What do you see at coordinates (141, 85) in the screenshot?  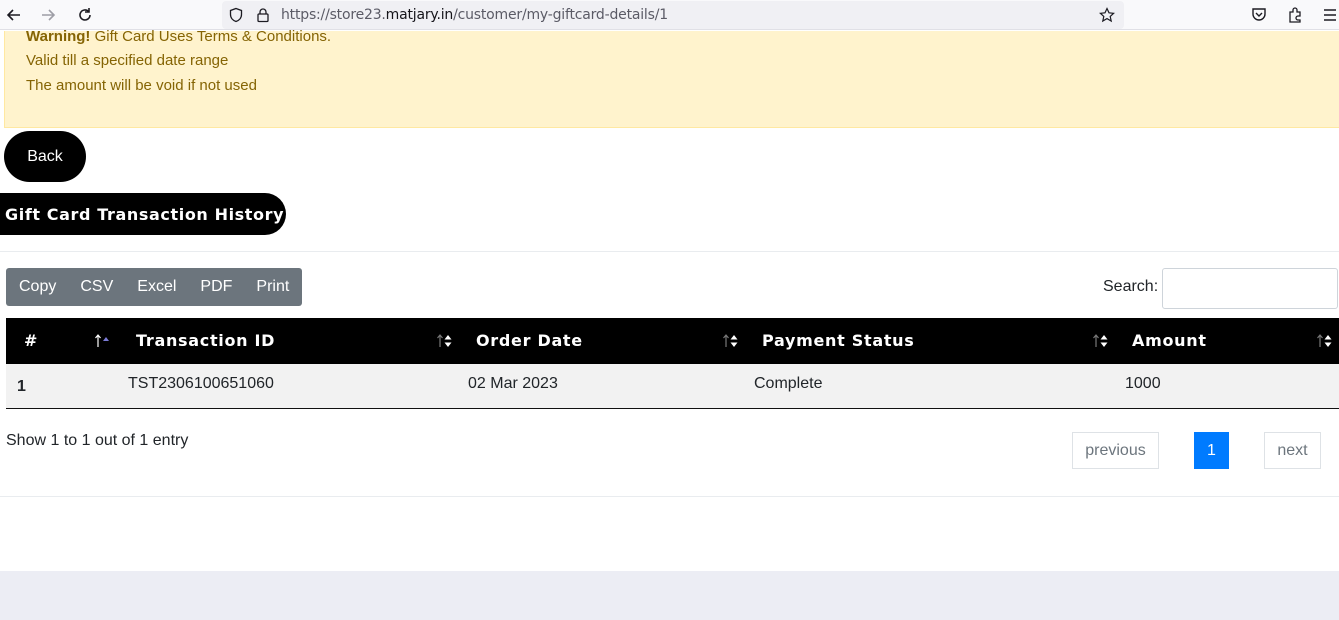 I see `warning-void-line: The amount will be void if not used` at bounding box center [141, 85].